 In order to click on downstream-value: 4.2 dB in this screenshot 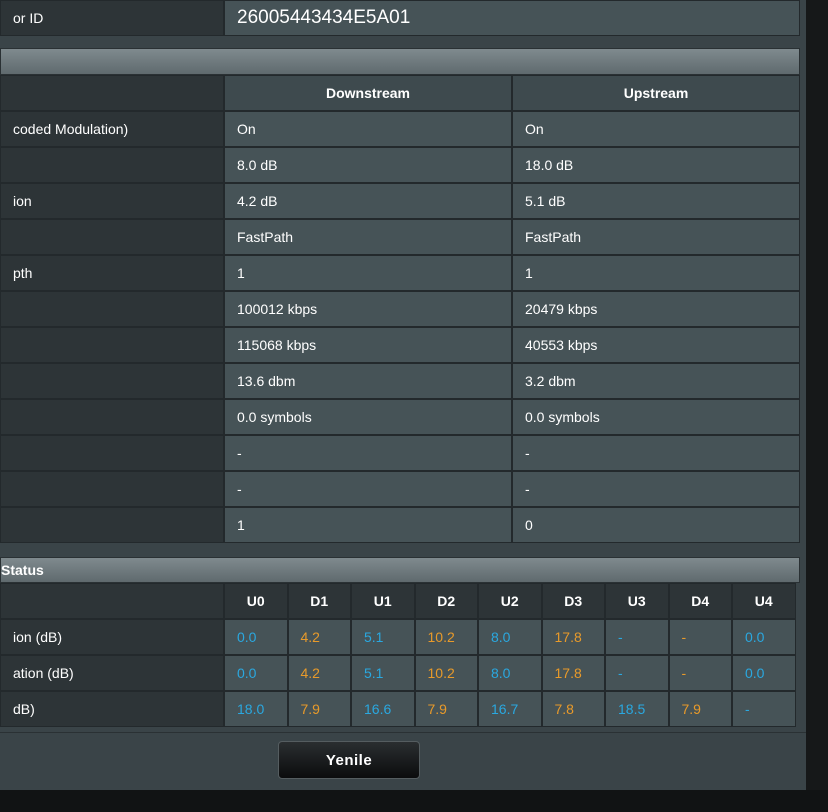, I will do `click(368, 201)`.